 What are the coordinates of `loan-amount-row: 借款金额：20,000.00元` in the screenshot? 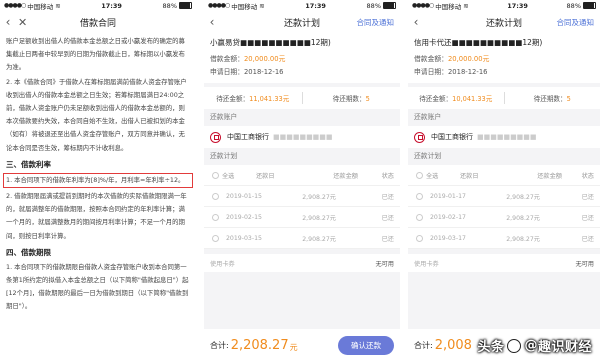 It's located at (302, 59).